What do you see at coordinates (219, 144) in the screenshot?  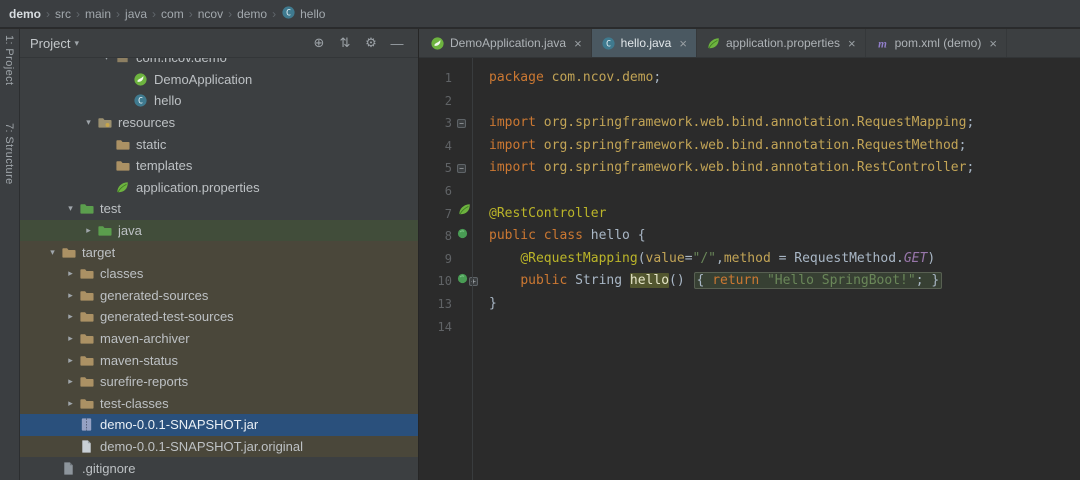 I see `tree-item-static: static` at bounding box center [219, 144].